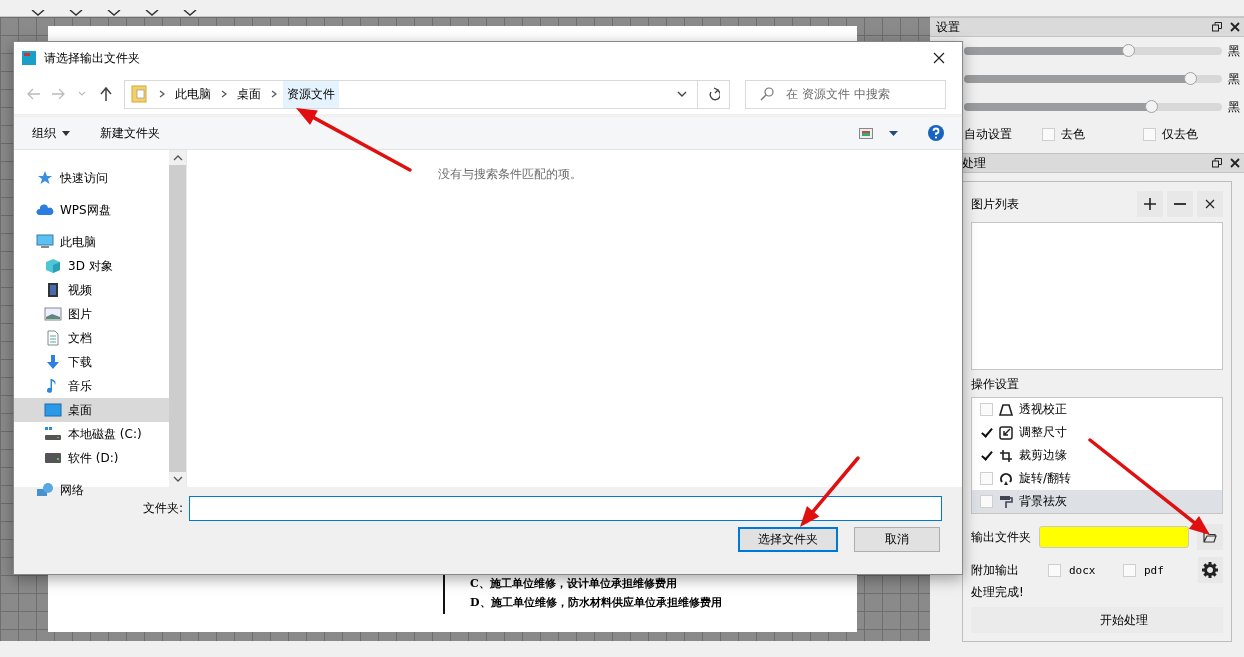 Image resolution: width=1244 pixels, height=657 pixels. I want to click on checkbox-label: docx, so click(1082, 570).